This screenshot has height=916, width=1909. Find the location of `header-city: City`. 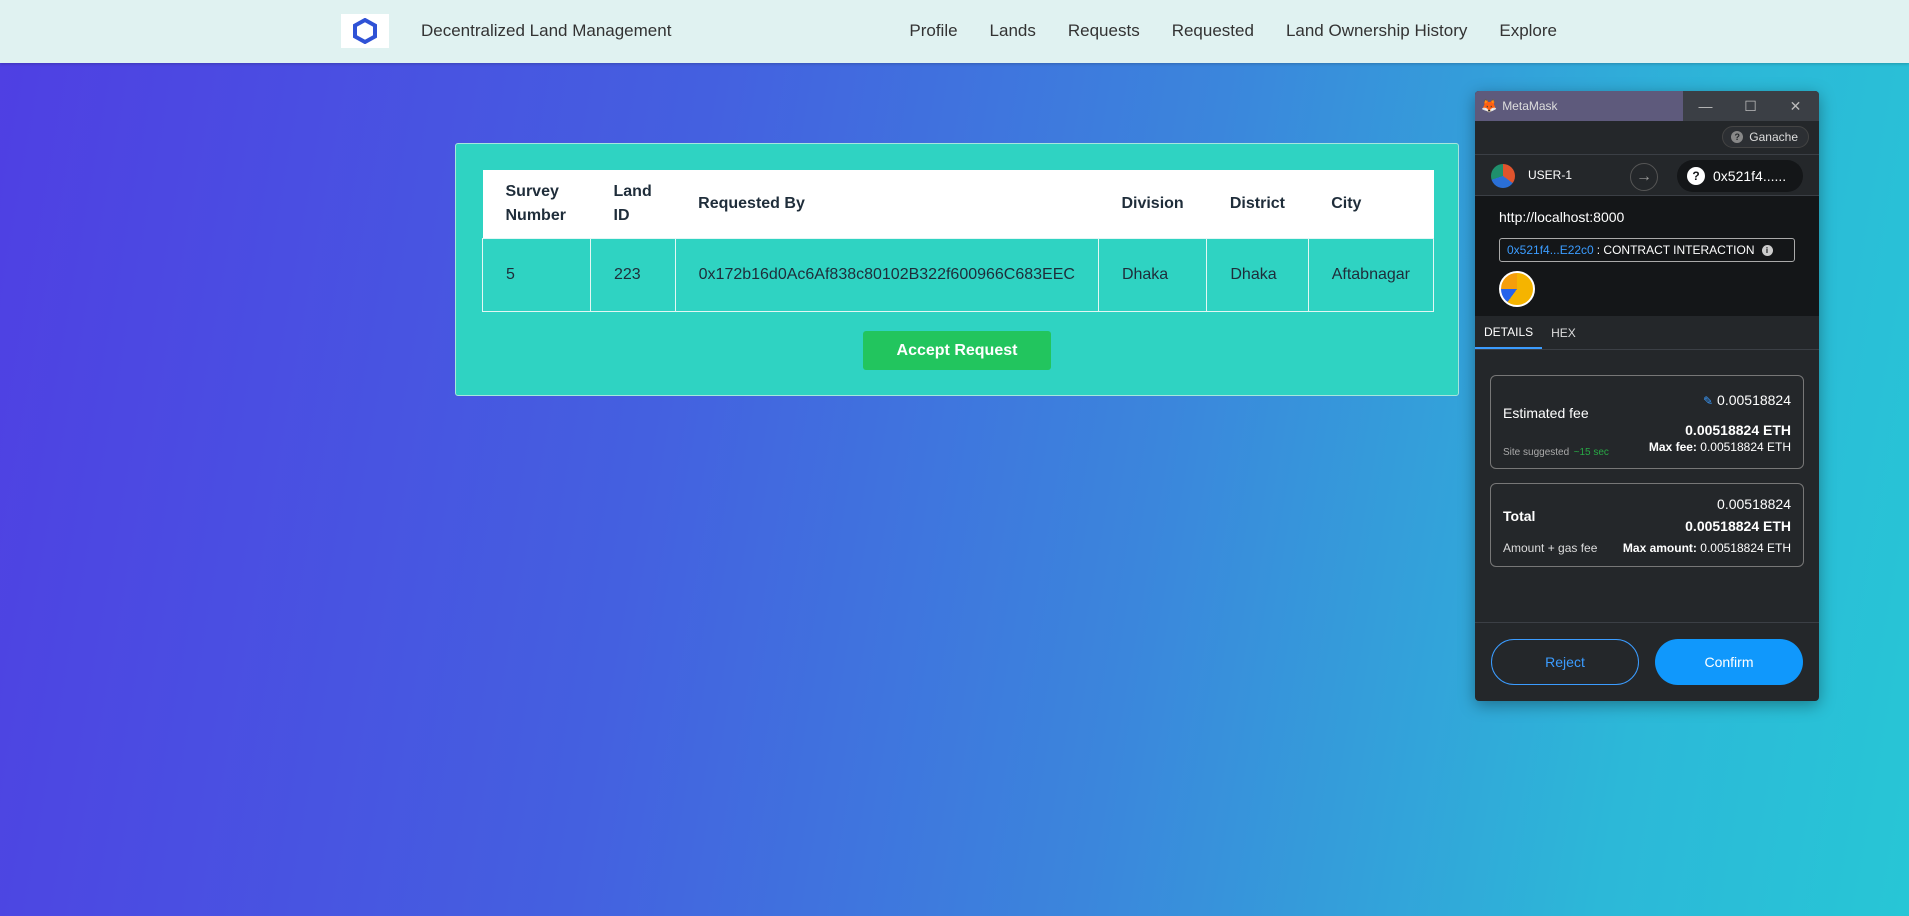

header-city: City is located at coordinates (1346, 203).